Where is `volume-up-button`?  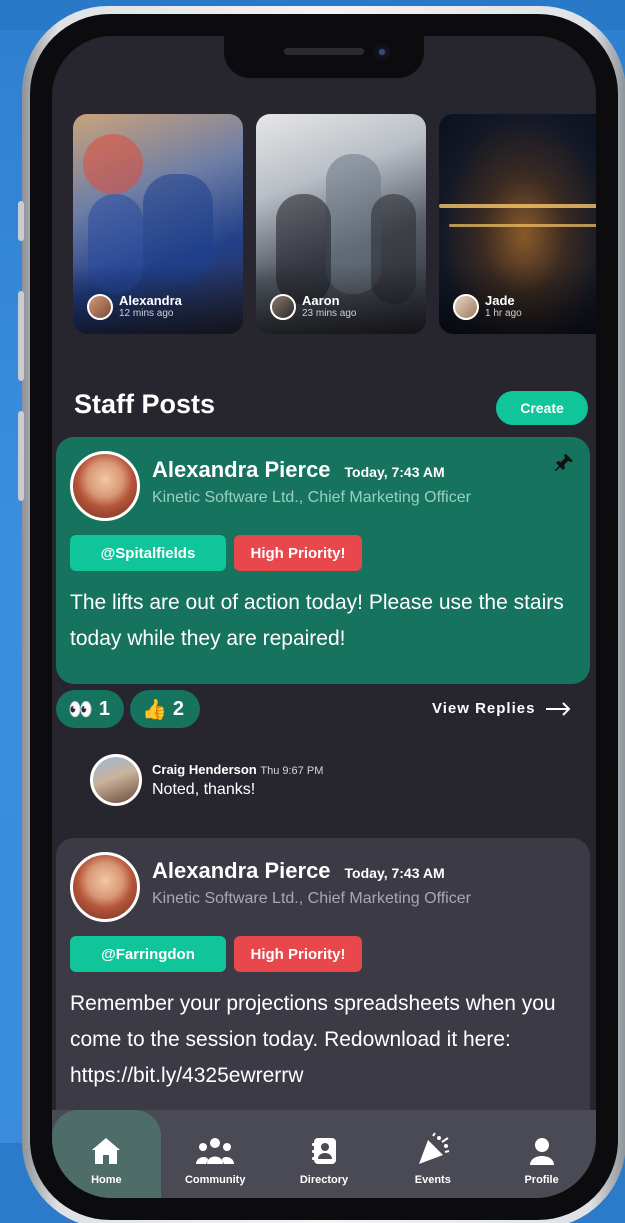
volume-up-button is located at coordinates (21, 336).